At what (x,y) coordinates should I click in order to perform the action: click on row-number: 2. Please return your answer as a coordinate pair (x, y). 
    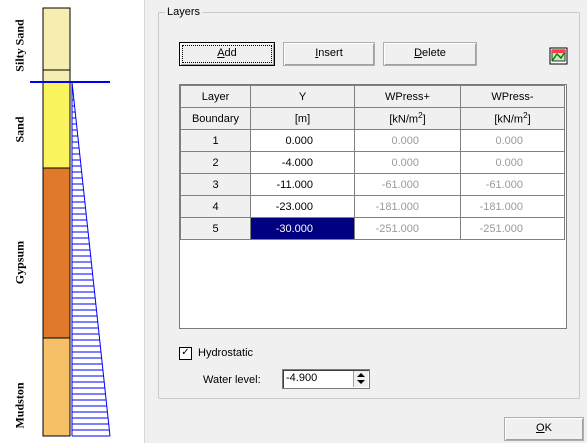
    Looking at the image, I should click on (215, 162).